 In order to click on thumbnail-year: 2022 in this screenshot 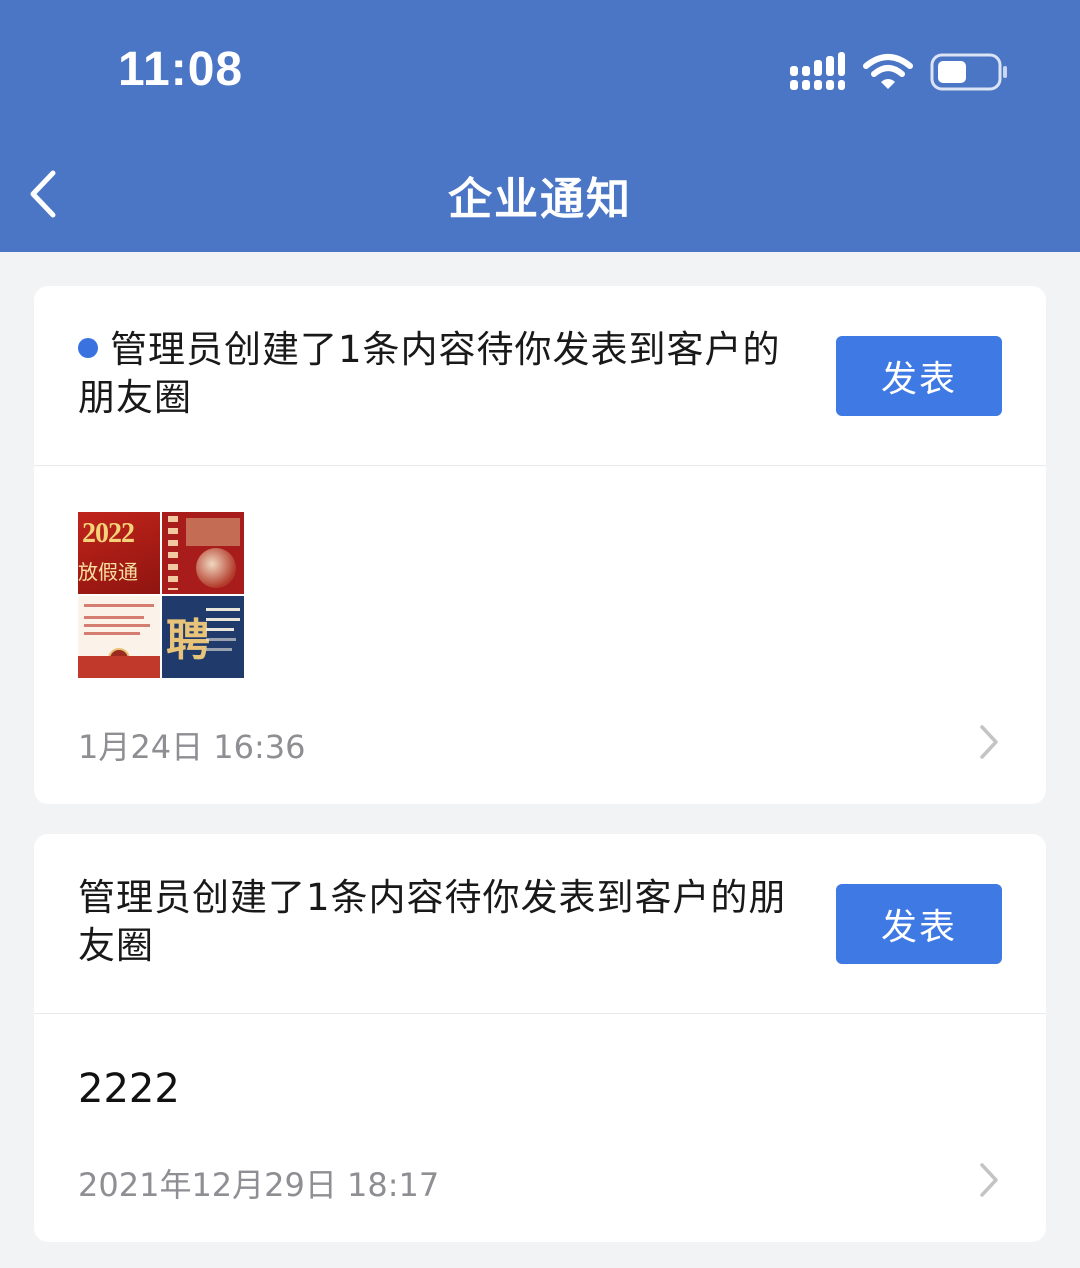, I will do `click(108, 533)`.